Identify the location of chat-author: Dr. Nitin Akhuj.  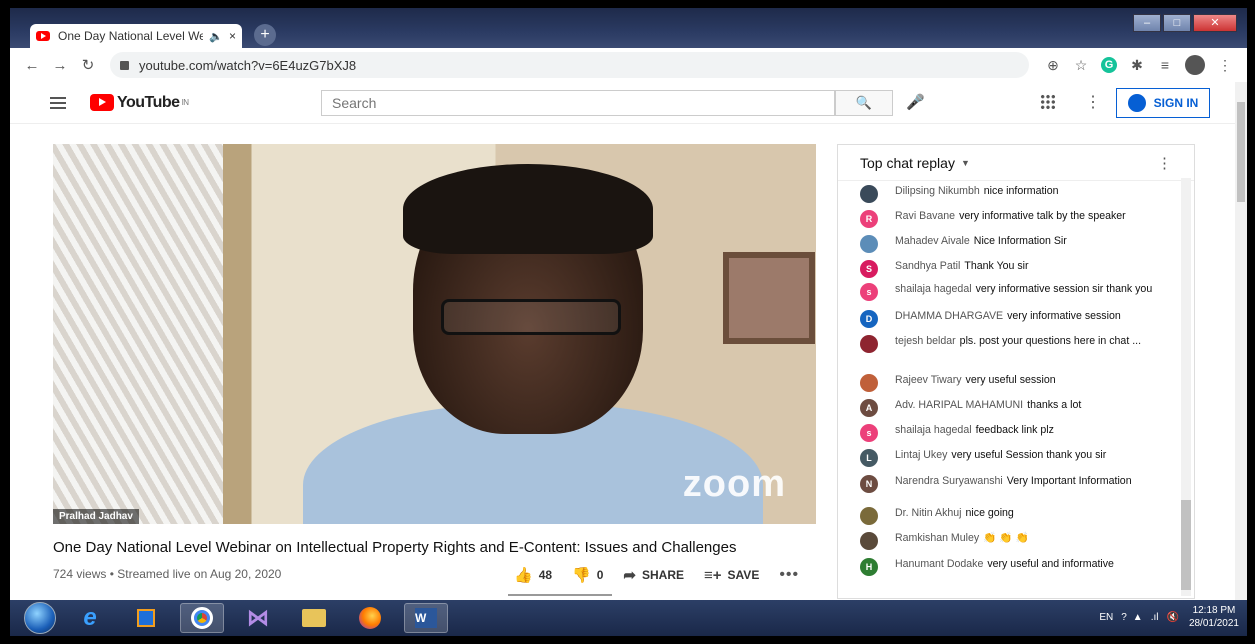
(928, 513).